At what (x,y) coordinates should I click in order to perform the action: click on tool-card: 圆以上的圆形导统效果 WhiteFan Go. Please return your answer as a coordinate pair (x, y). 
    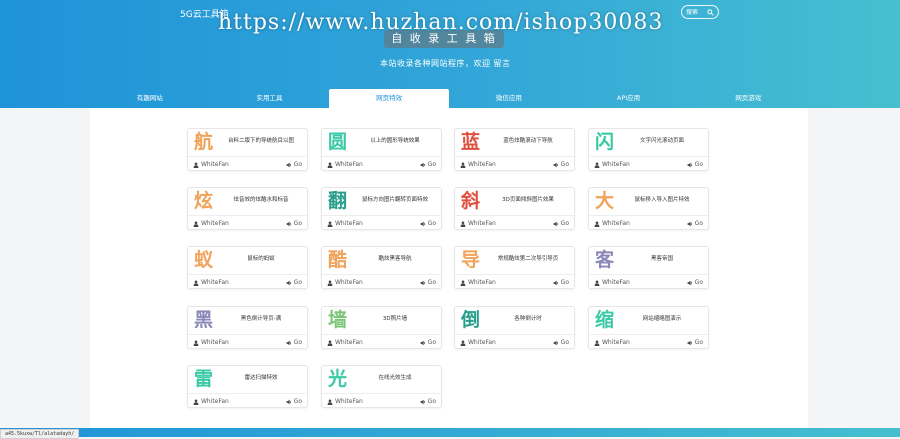
    Looking at the image, I should click on (381, 149).